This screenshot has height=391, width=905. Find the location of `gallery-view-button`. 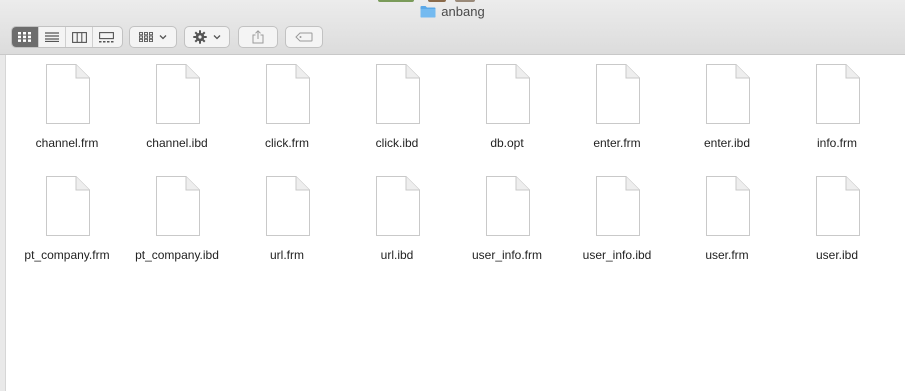

gallery-view-button is located at coordinates (106, 37).